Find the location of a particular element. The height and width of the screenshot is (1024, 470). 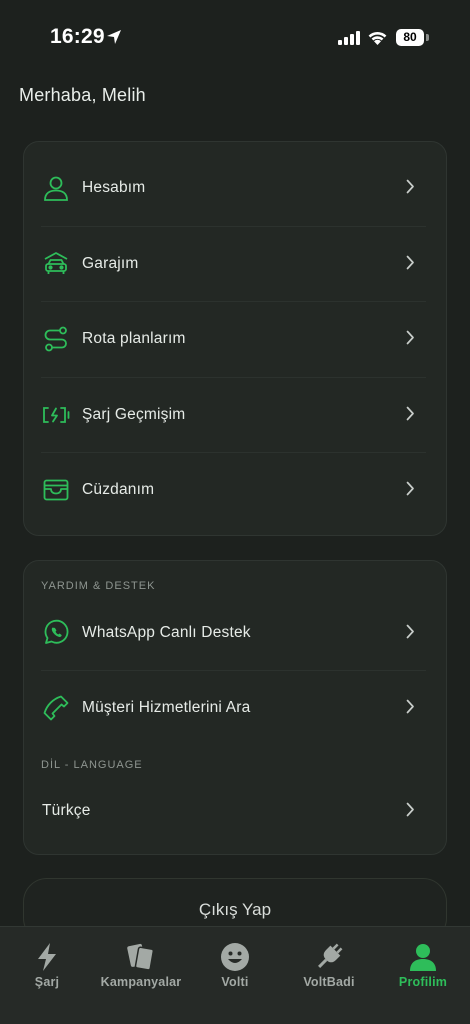

profile-icon is located at coordinates (423, 957).